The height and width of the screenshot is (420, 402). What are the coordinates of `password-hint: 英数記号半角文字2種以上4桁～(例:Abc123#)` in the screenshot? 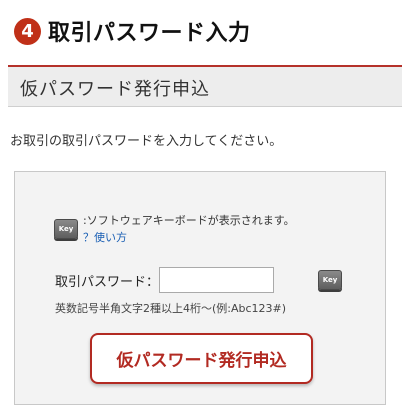 It's located at (171, 308).